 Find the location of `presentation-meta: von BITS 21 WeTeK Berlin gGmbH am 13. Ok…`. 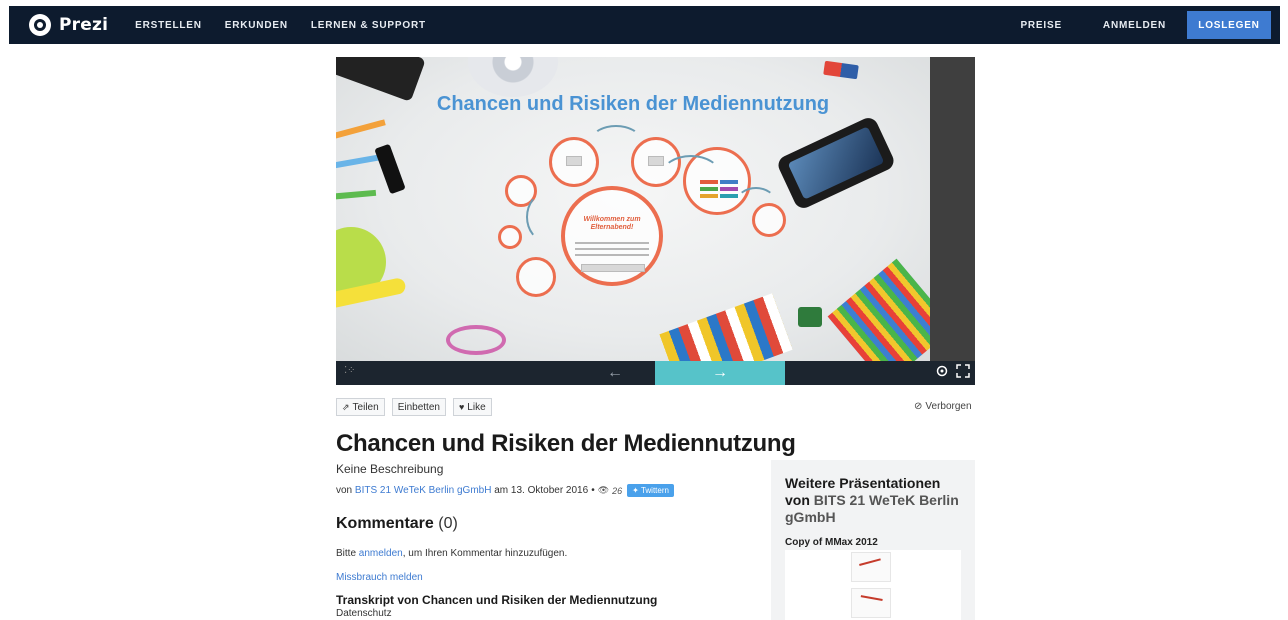

presentation-meta: von BITS 21 WeTeK Berlin gGmbH am 13. Ok… is located at coordinates (505, 490).